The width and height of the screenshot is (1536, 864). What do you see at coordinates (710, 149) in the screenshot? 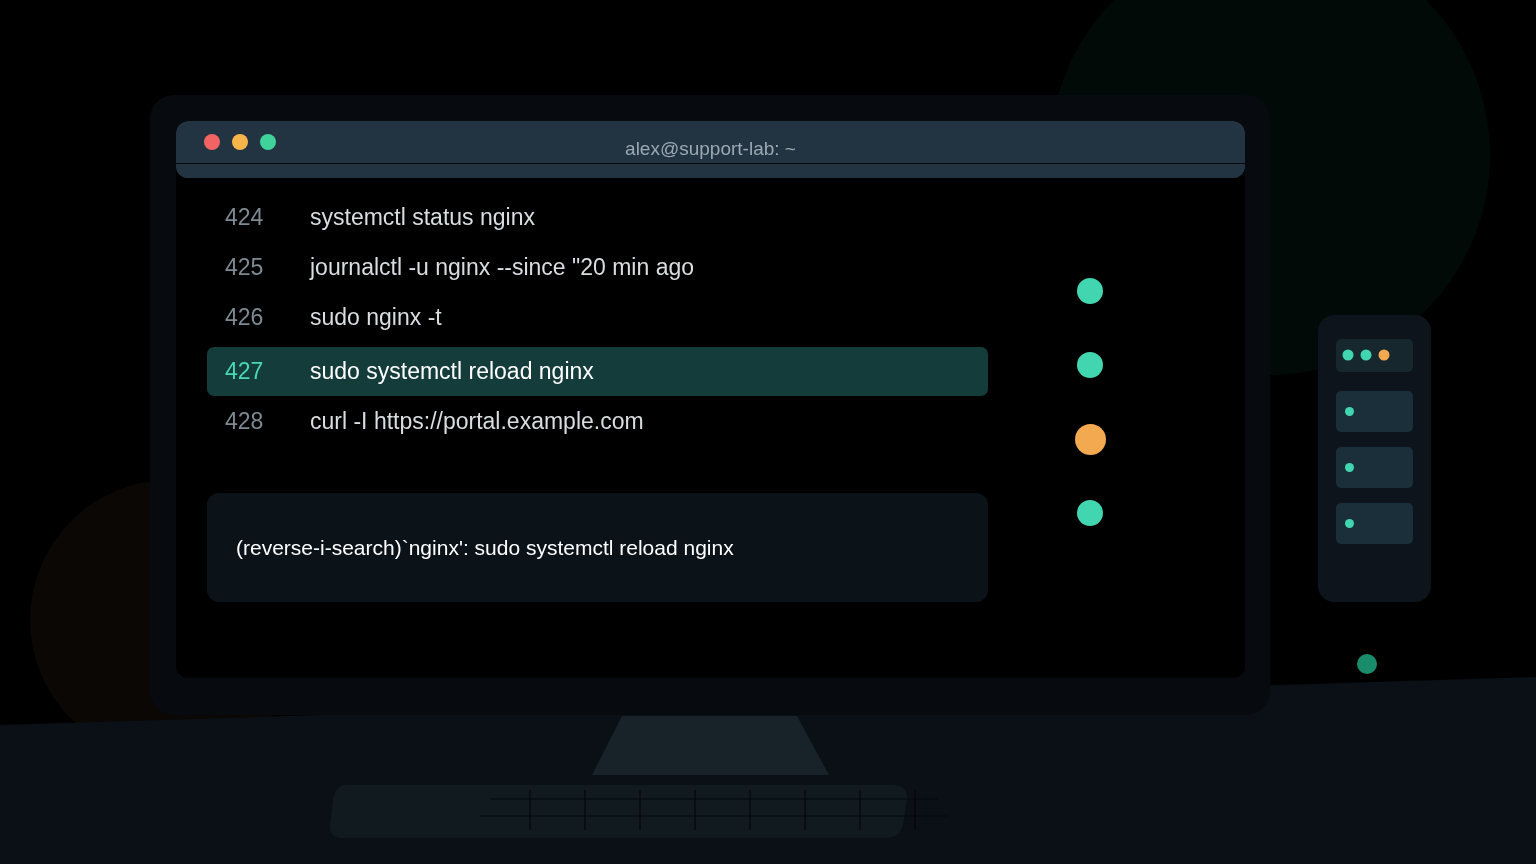
I see `window-title: alex@support-lab: ~` at bounding box center [710, 149].